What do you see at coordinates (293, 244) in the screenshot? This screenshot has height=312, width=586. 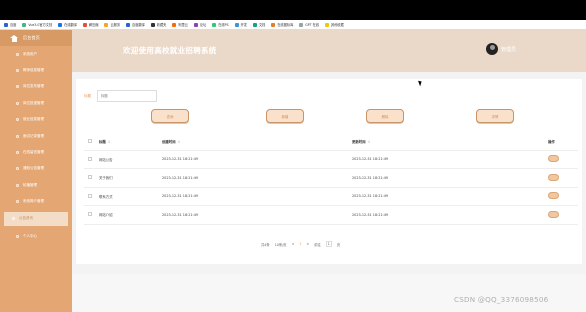 I see `prev-page-button: <` at bounding box center [293, 244].